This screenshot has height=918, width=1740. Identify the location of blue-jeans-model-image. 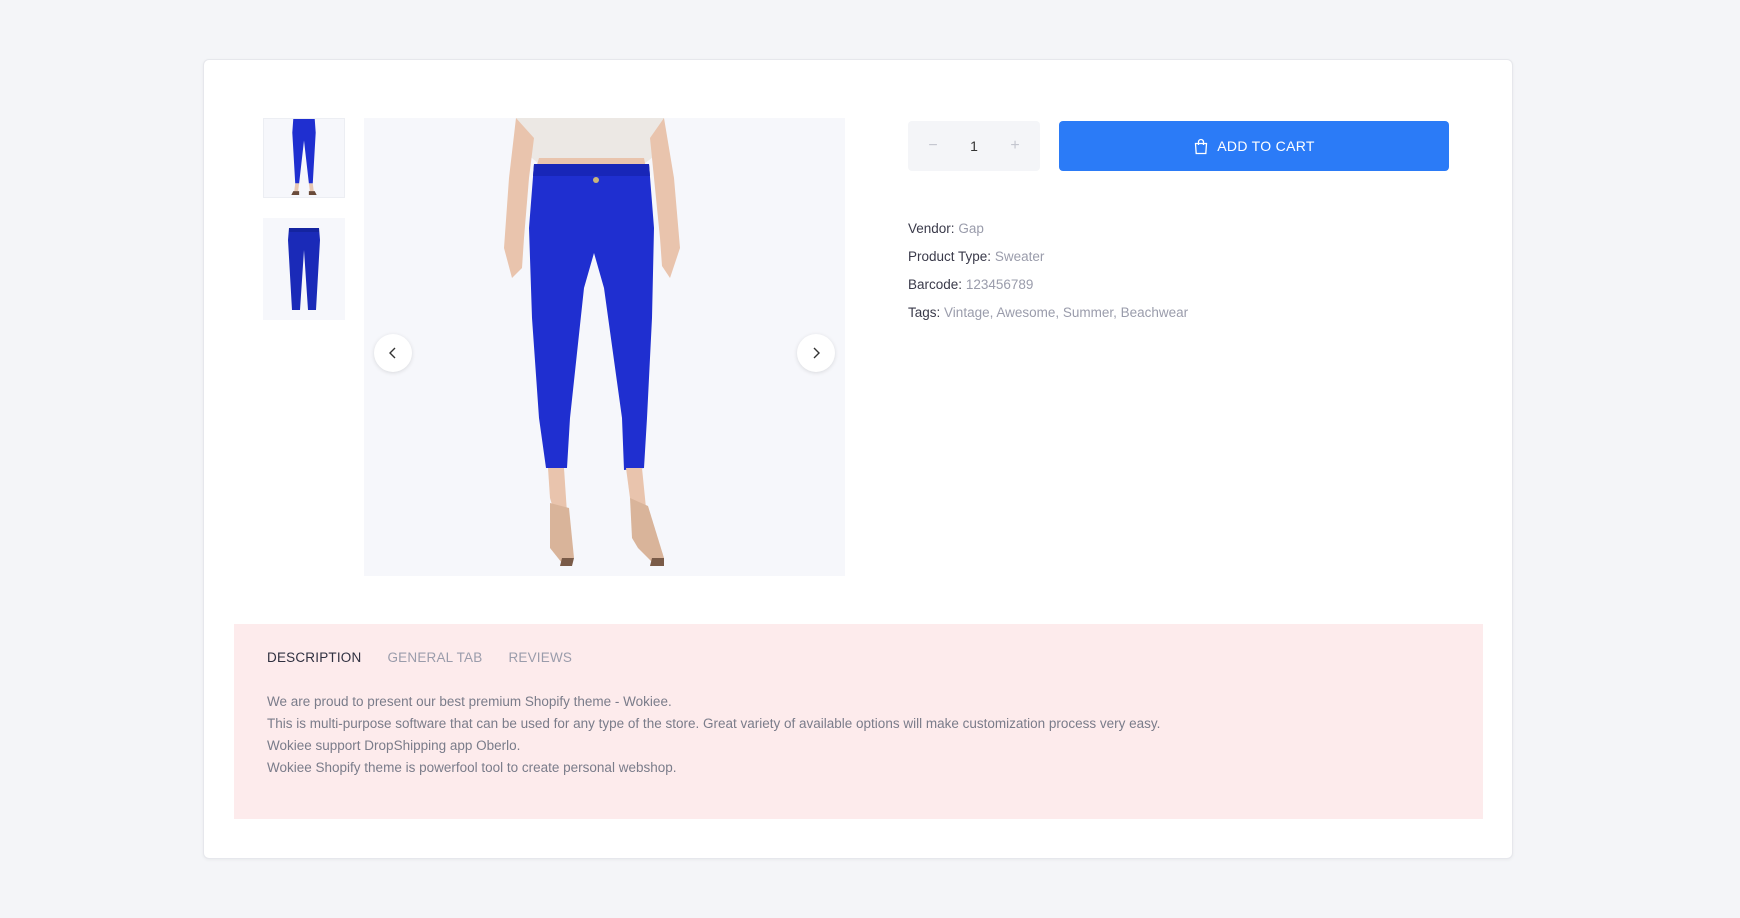
(604, 347).